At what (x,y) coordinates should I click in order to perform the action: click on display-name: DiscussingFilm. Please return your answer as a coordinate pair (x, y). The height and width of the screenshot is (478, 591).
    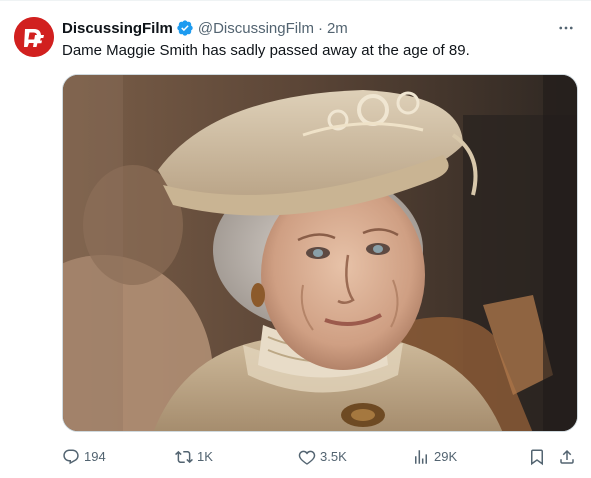
    Looking at the image, I should click on (117, 28).